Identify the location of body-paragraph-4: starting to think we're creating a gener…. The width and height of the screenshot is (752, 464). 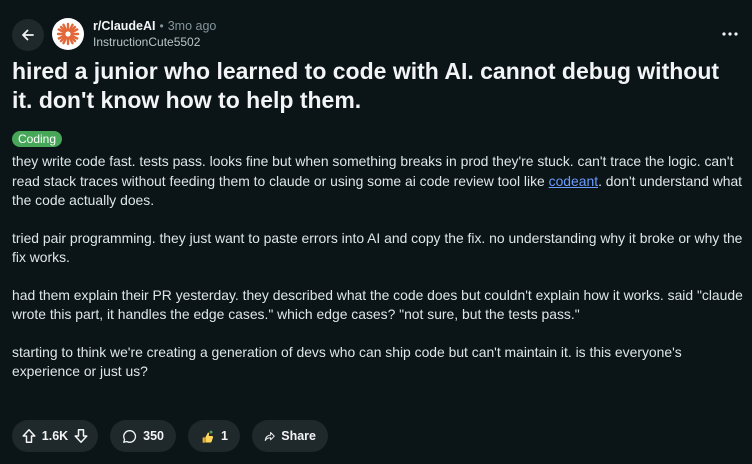
(347, 361).